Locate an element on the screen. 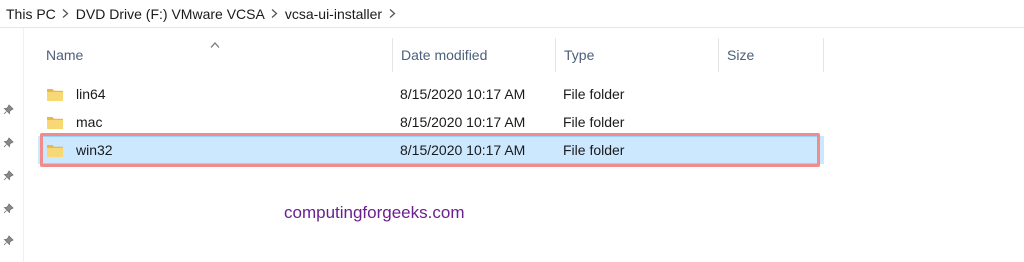 Image resolution: width=1024 pixels, height=262 pixels. column-header-type-label: Type is located at coordinates (579, 55).